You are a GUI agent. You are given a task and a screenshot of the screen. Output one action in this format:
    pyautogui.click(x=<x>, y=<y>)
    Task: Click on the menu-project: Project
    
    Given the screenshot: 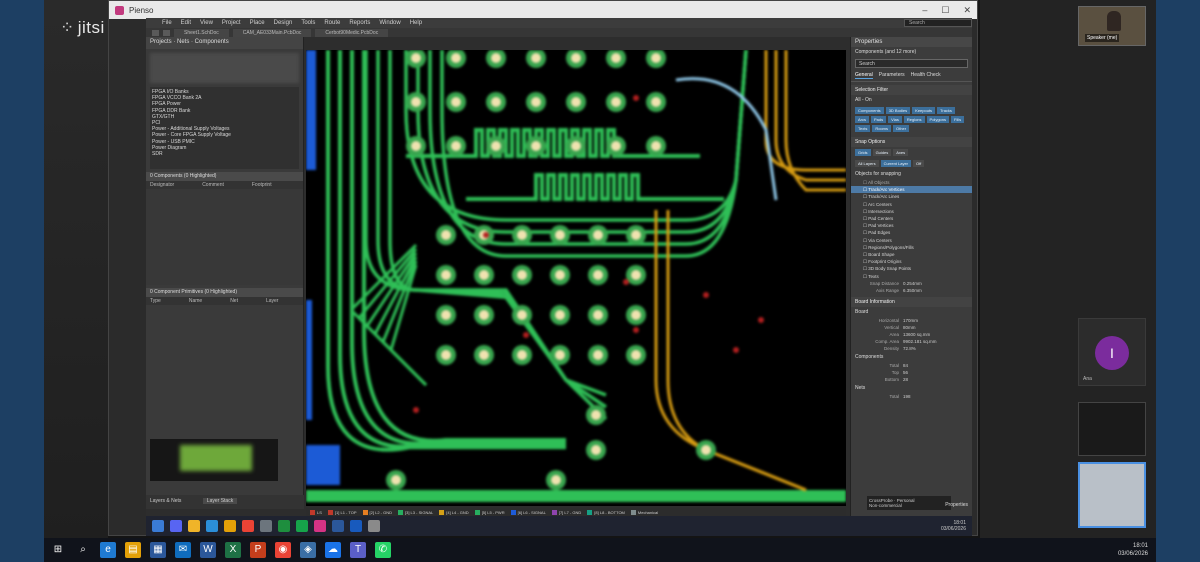 What is the action you would take?
    pyautogui.click(x=231, y=23)
    